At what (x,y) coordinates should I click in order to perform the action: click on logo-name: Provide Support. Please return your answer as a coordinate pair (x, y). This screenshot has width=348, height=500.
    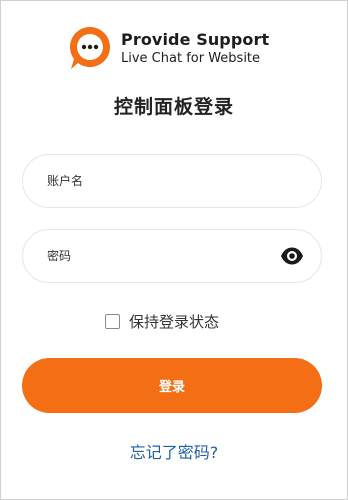
    Looking at the image, I should click on (195, 39).